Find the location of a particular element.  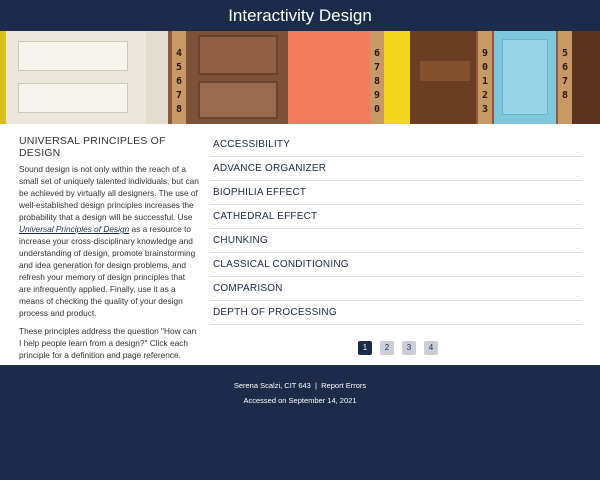

page-button-3: 3 is located at coordinates (409, 348).